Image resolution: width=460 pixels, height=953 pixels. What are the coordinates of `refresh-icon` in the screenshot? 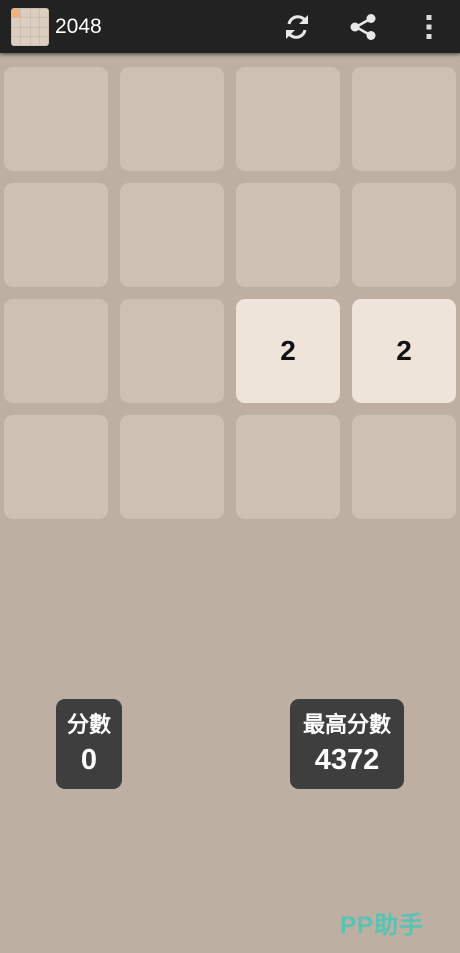 It's located at (297, 27).